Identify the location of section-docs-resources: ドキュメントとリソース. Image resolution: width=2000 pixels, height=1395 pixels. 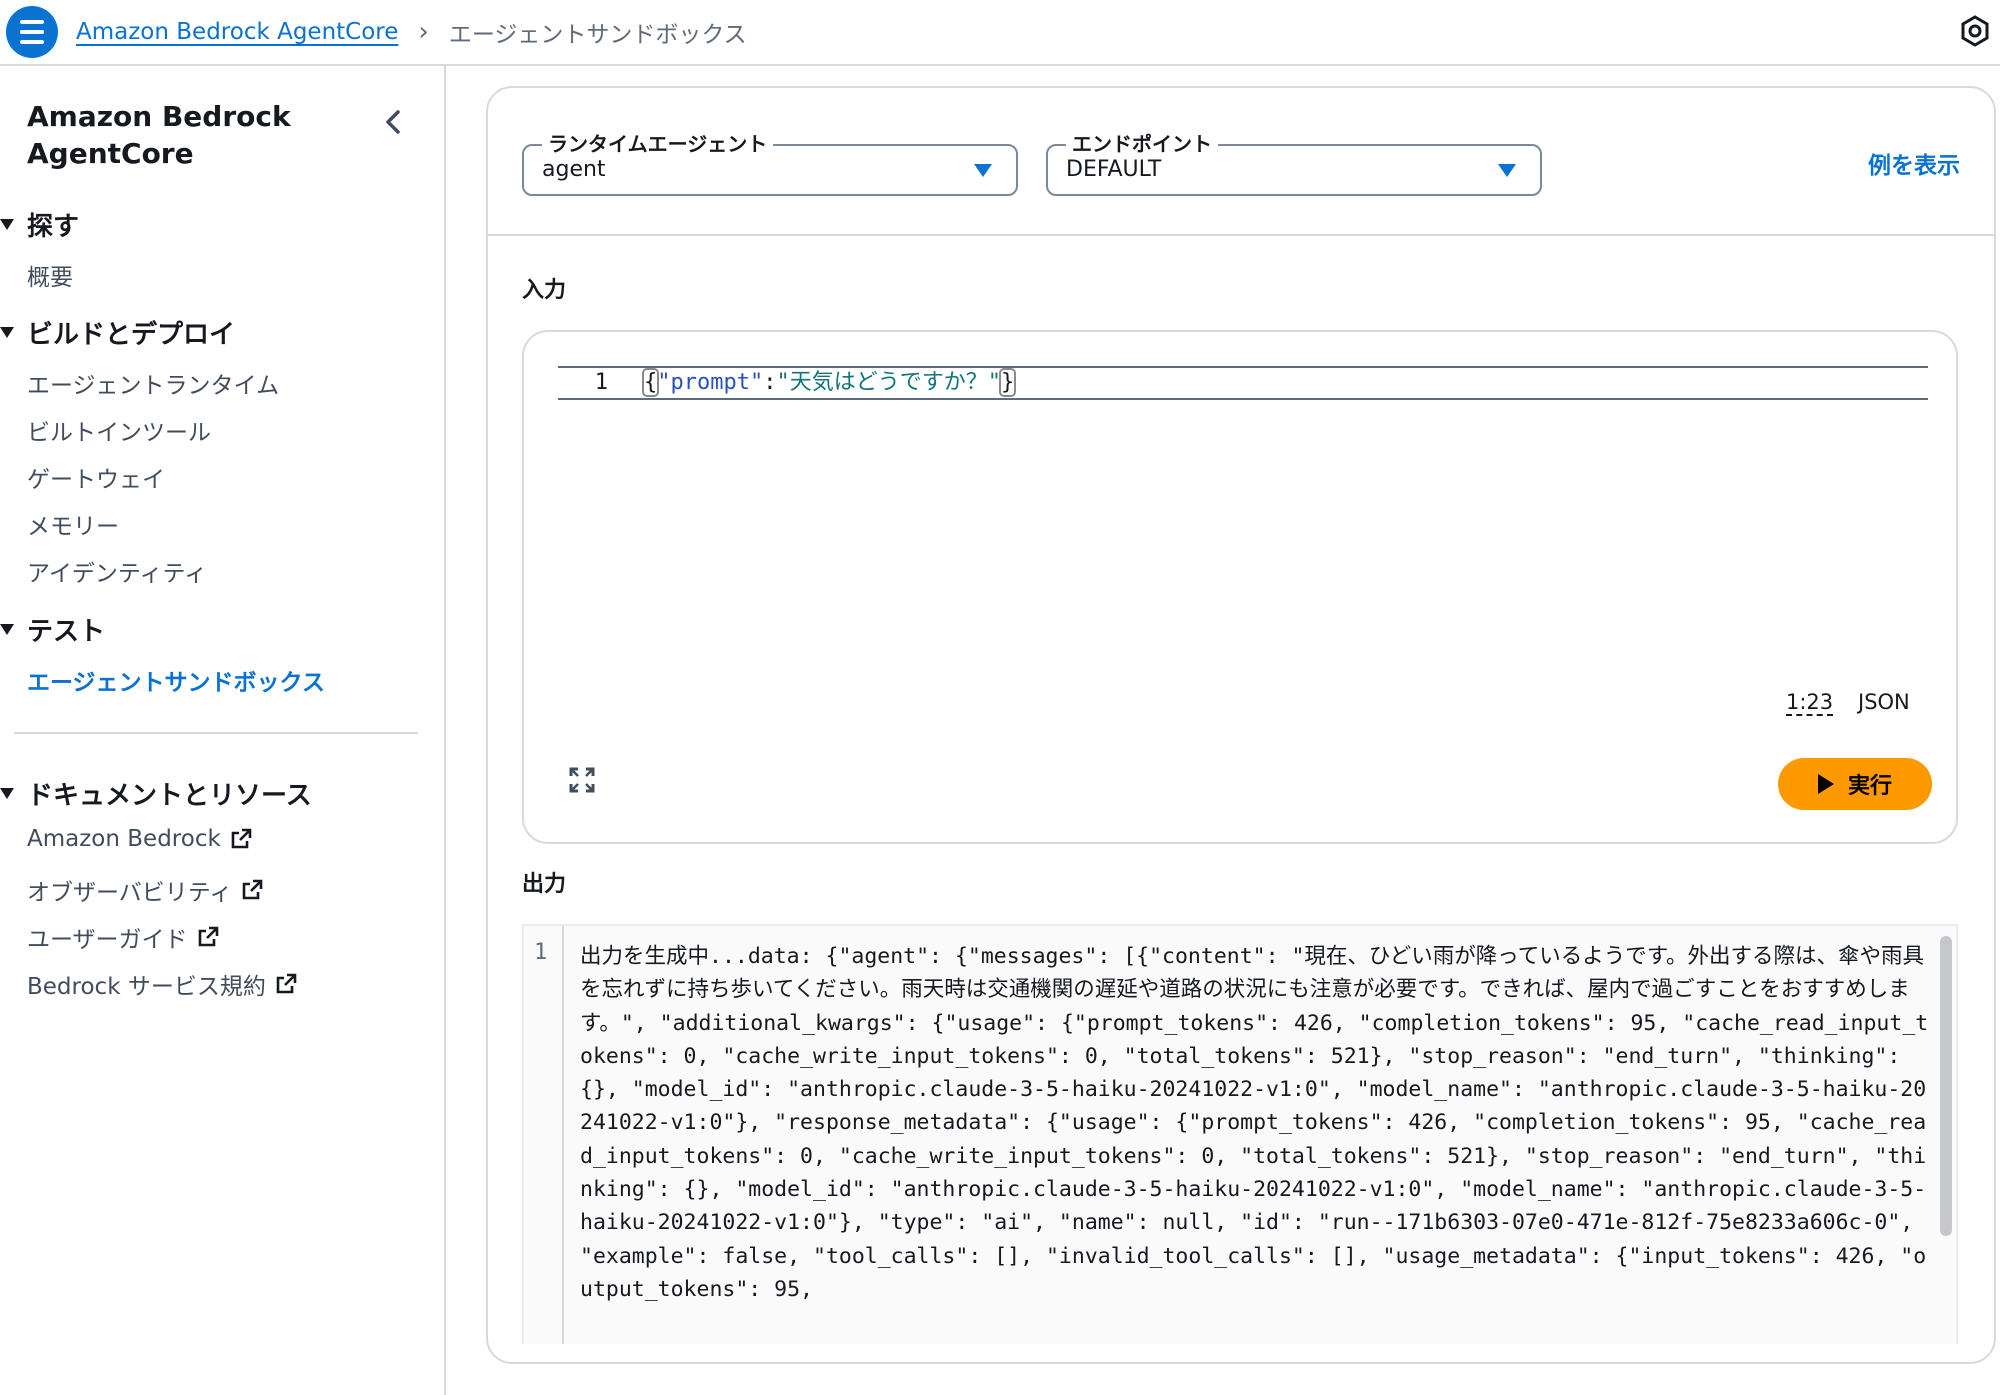
(156, 793).